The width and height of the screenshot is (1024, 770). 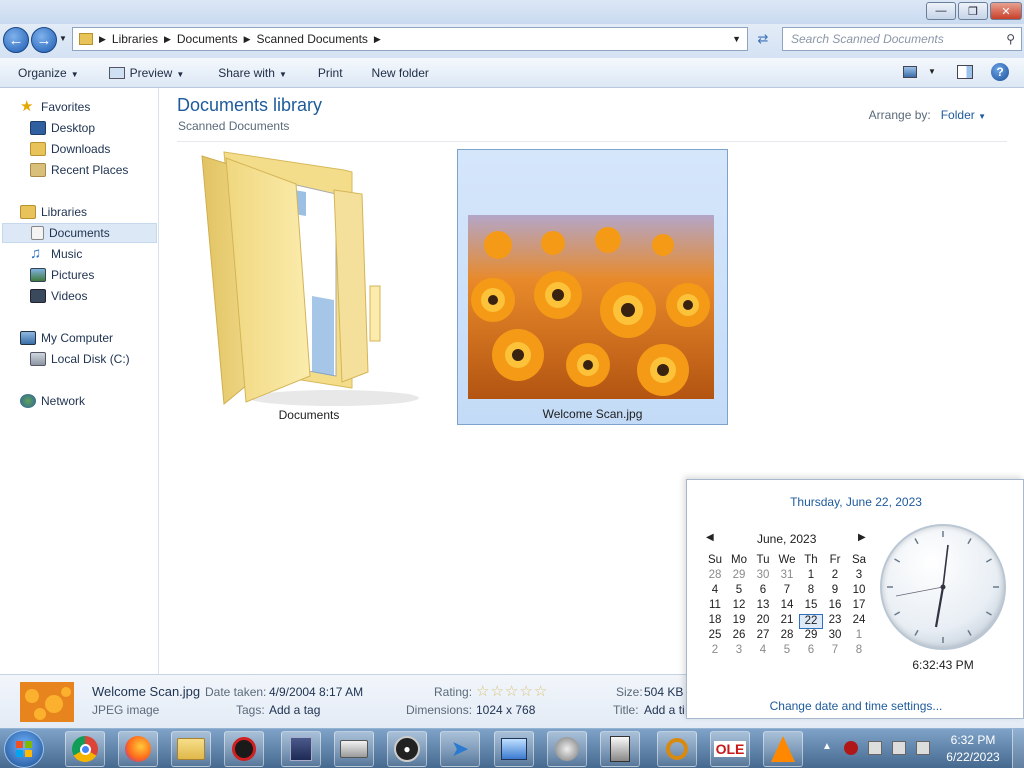 I want to click on taskbar-chrome, so click(x=85, y=749).